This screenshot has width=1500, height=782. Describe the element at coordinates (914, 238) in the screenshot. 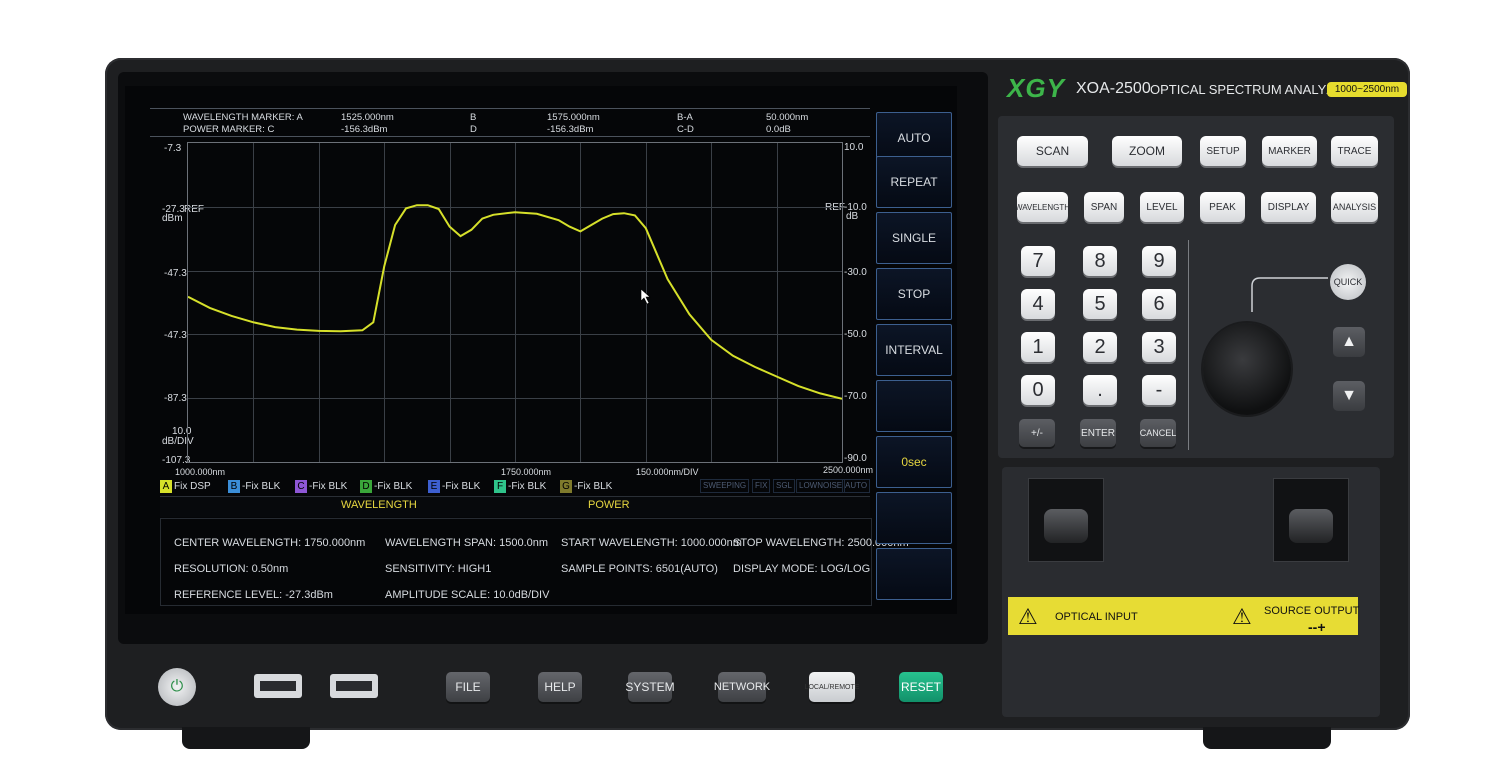

I see `softkey-single: SINGLE` at that location.